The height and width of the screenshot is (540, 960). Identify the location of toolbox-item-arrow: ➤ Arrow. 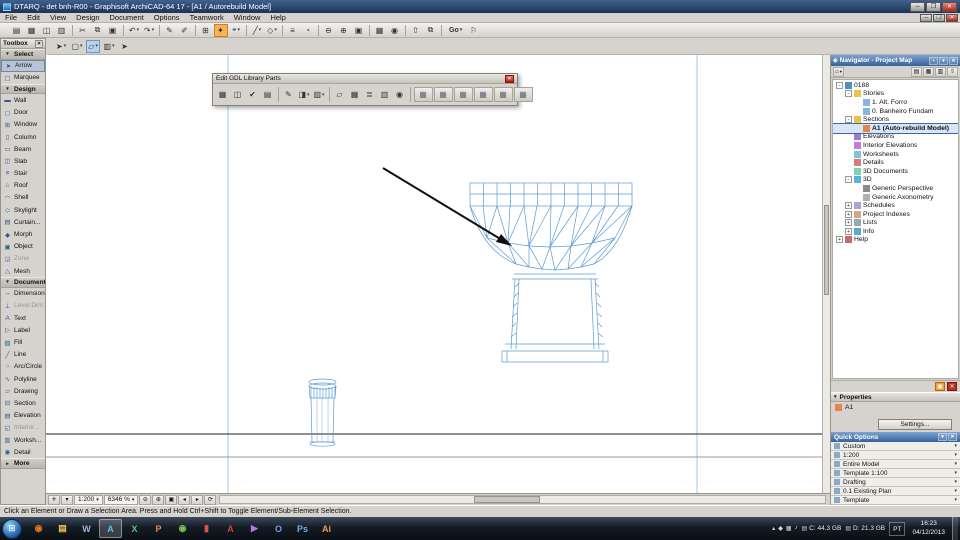
(23, 65).